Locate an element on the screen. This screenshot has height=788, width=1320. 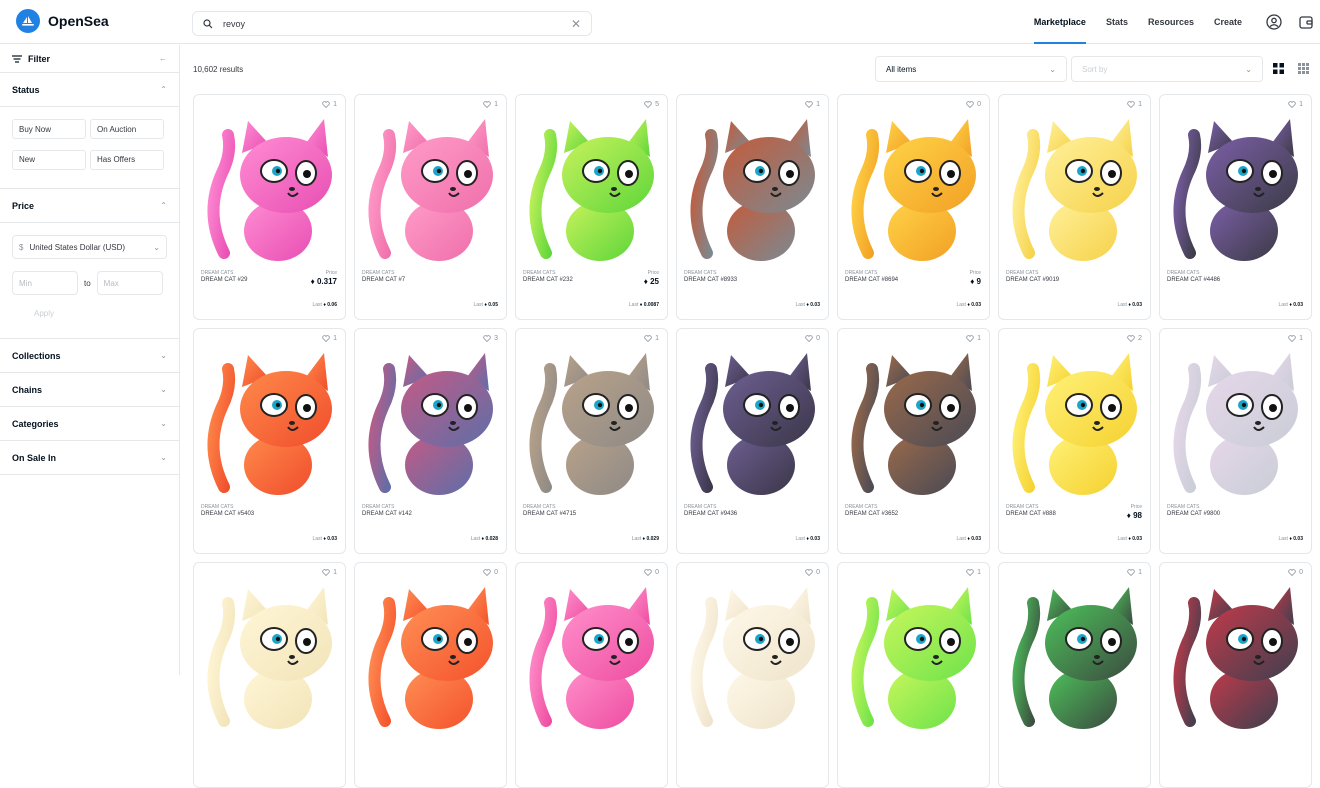
chains-section: Chains ⌄ is located at coordinates (89, 390).